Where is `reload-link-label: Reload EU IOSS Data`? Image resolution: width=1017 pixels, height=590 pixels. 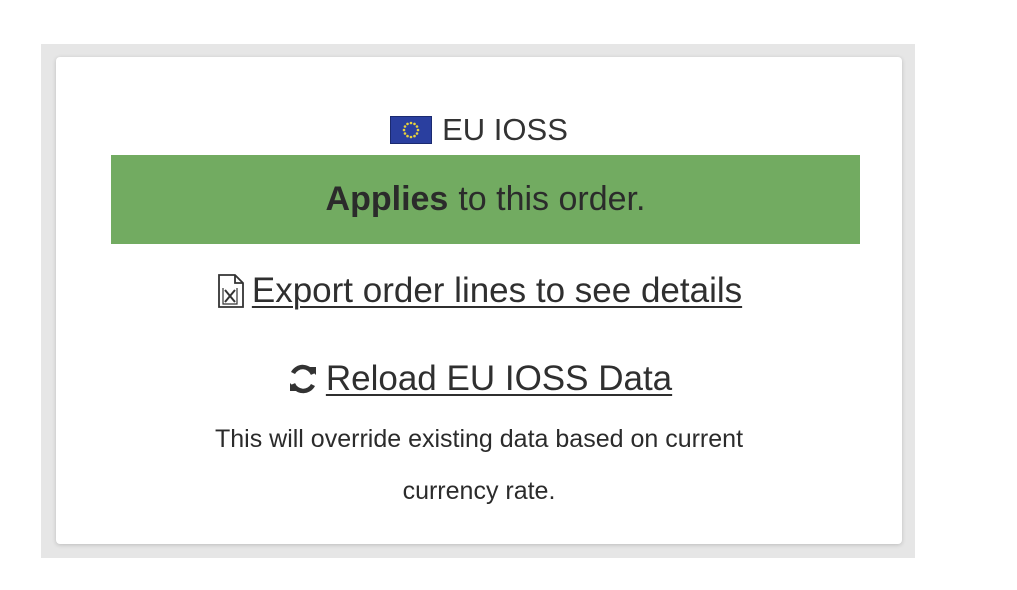 reload-link-label: Reload EU IOSS Data is located at coordinates (499, 379).